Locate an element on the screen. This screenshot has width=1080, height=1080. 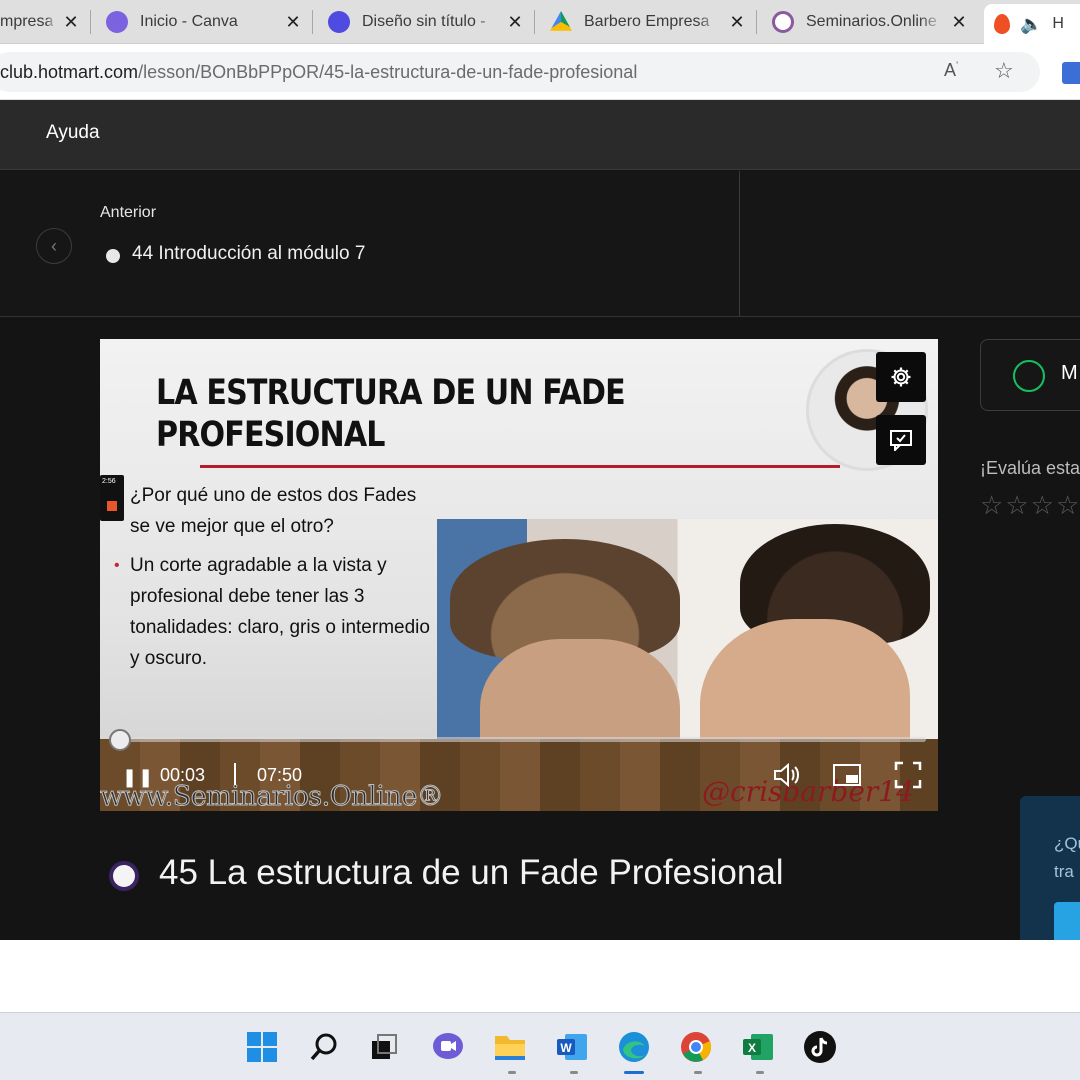
url-host: club.hotmart.com is located at coordinates (69, 72).